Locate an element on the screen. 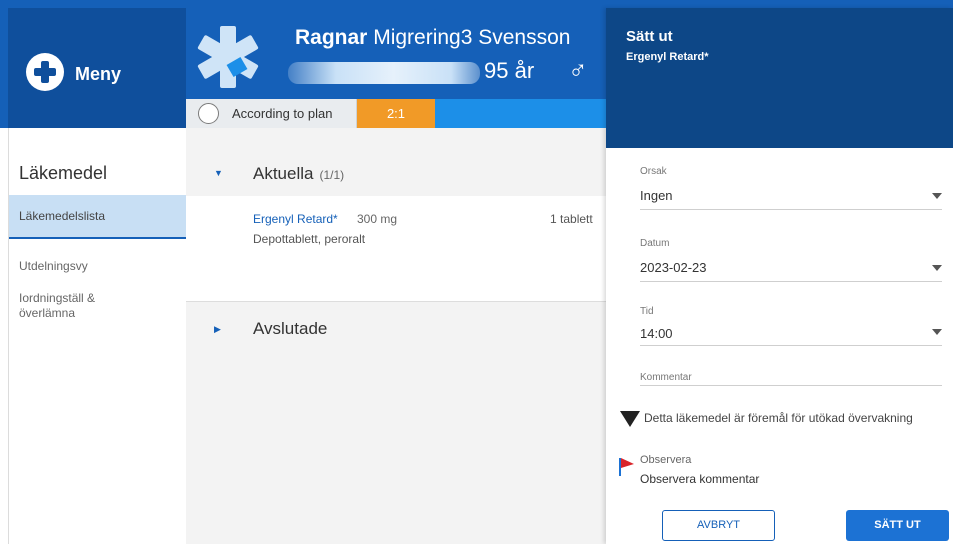  reason-select: Orsak Ingen is located at coordinates (791, 188).